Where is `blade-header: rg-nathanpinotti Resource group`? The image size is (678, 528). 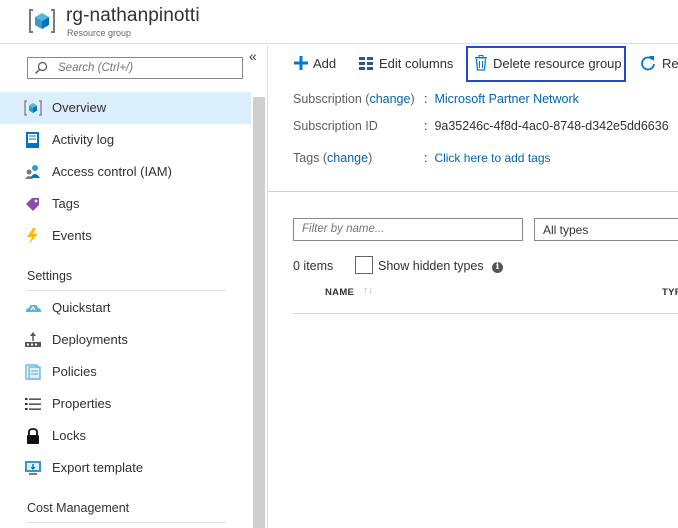
blade-header: rg-nathanpinotti Resource group is located at coordinates (339, 22).